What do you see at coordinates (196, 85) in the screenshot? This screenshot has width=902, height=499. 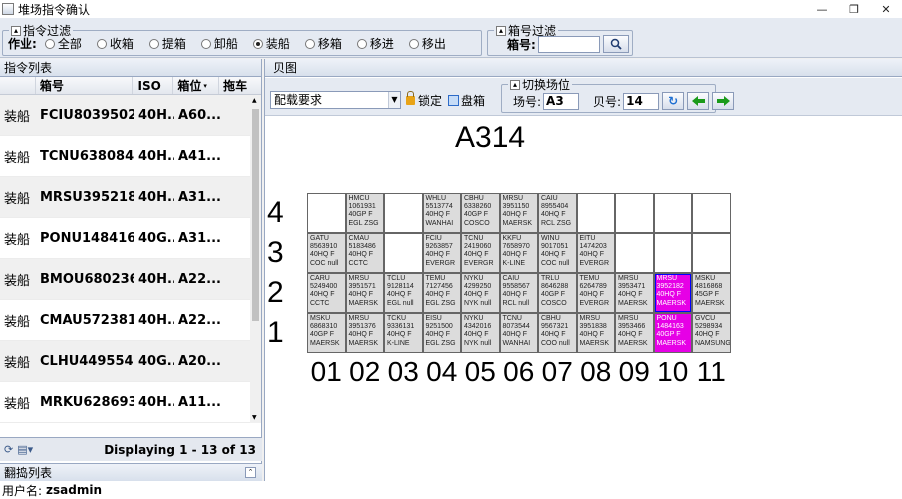 I see `col-position: 箱位 ▾` at bounding box center [196, 85].